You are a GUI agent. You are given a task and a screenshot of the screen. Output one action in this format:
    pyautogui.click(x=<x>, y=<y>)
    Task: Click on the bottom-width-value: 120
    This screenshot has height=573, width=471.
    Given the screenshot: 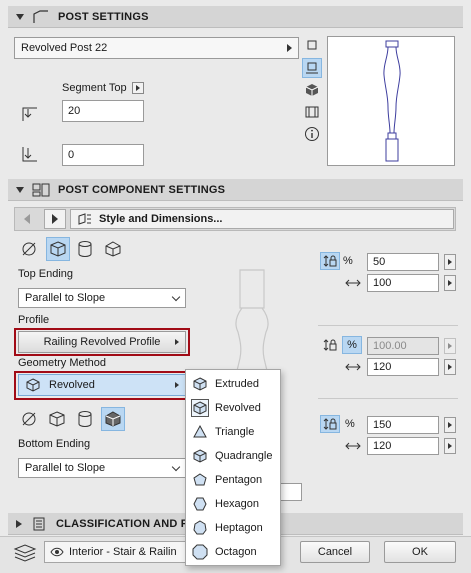 What is the action you would take?
    pyautogui.click(x=382, y=446)
    